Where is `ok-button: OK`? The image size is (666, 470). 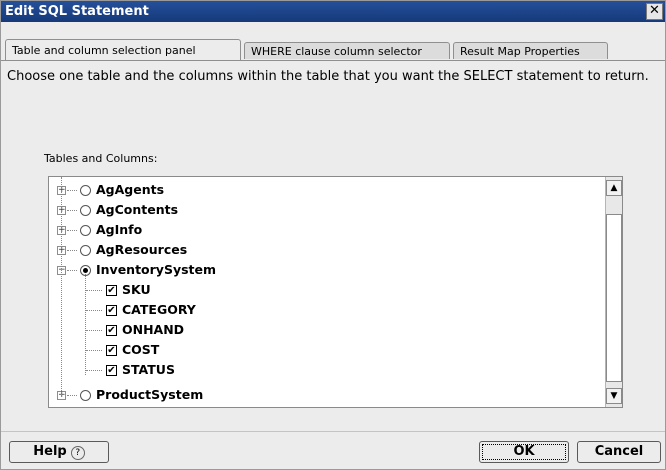 ok-button: OK is located at coordinates (524, 452).